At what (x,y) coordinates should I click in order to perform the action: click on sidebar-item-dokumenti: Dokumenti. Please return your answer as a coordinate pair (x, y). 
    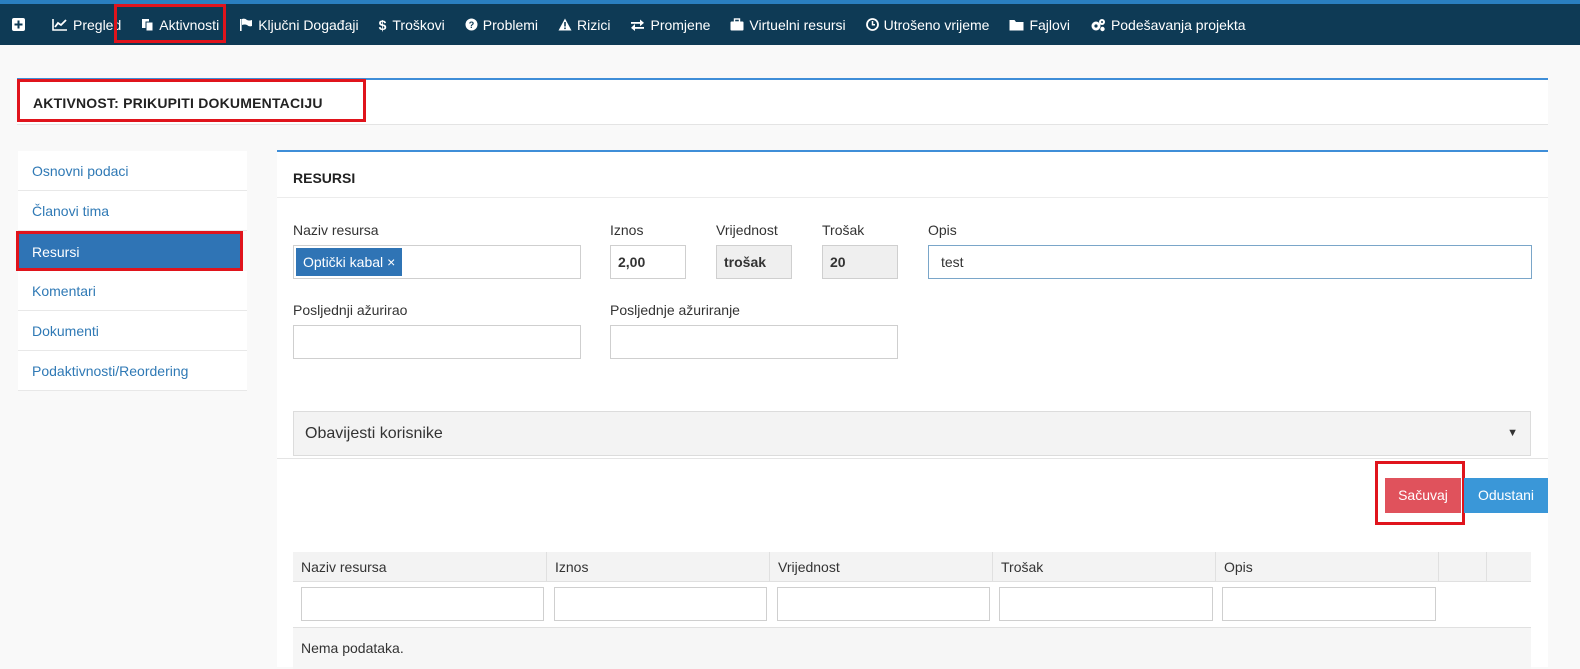
    Looking at the image, I should click on (132, 331).